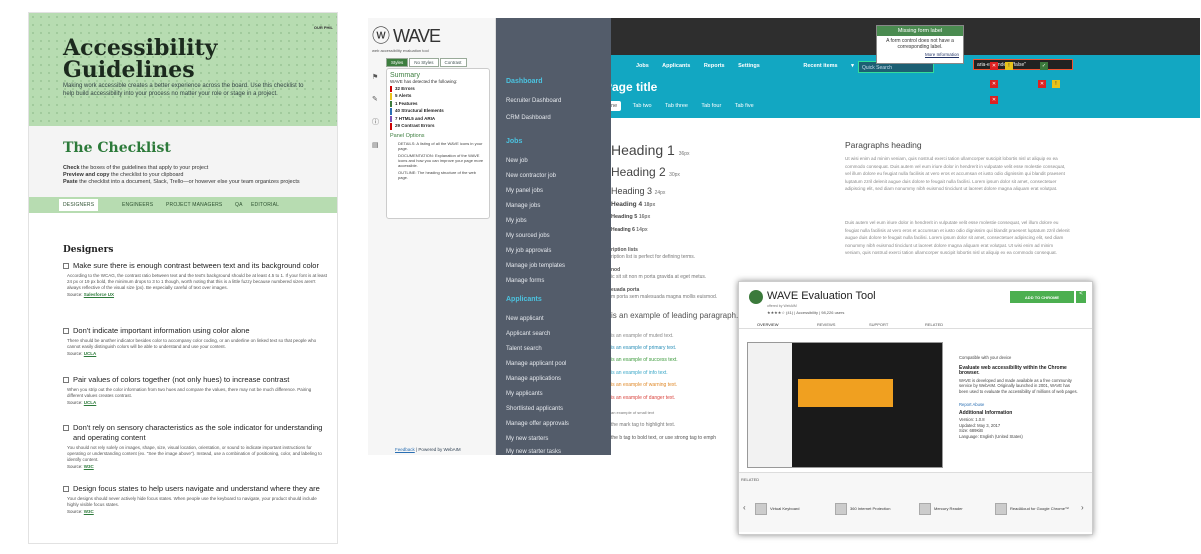 This screenshot has height=554, width=1201. Describe the element at coordinates (768, 324) in the screenshot. I see `tab-overview: OVERVIEW` at that location.